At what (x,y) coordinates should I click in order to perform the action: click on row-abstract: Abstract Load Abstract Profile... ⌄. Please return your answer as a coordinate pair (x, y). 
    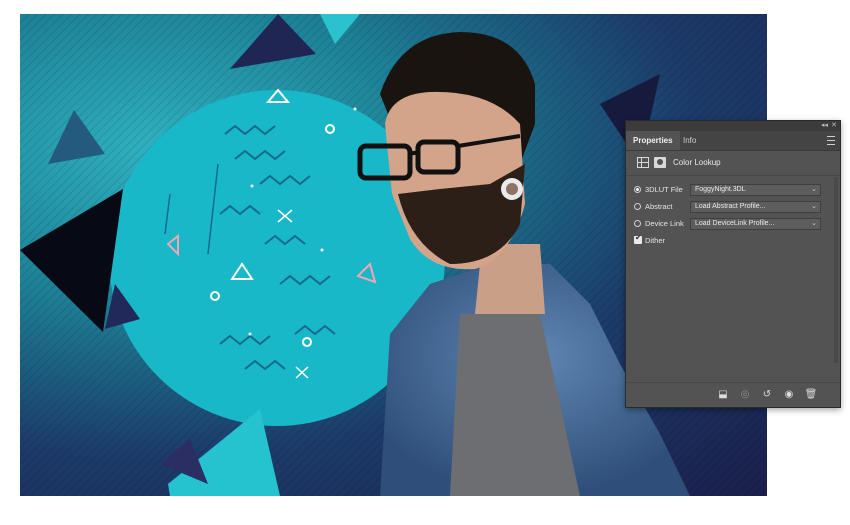
    Looking at the image, I should click on (733, 208).